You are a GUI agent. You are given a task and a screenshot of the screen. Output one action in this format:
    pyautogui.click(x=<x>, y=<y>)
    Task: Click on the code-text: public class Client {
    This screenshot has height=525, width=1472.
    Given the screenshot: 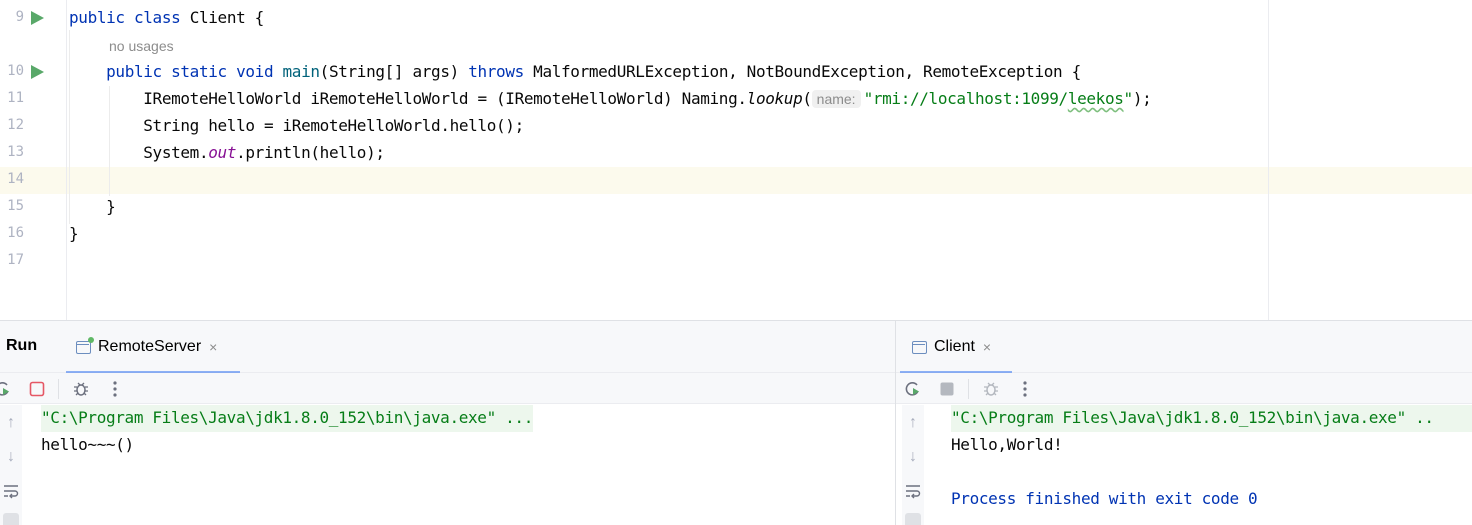 What is the action you would take?
    pyautogui.click(x=166, y=17)
    